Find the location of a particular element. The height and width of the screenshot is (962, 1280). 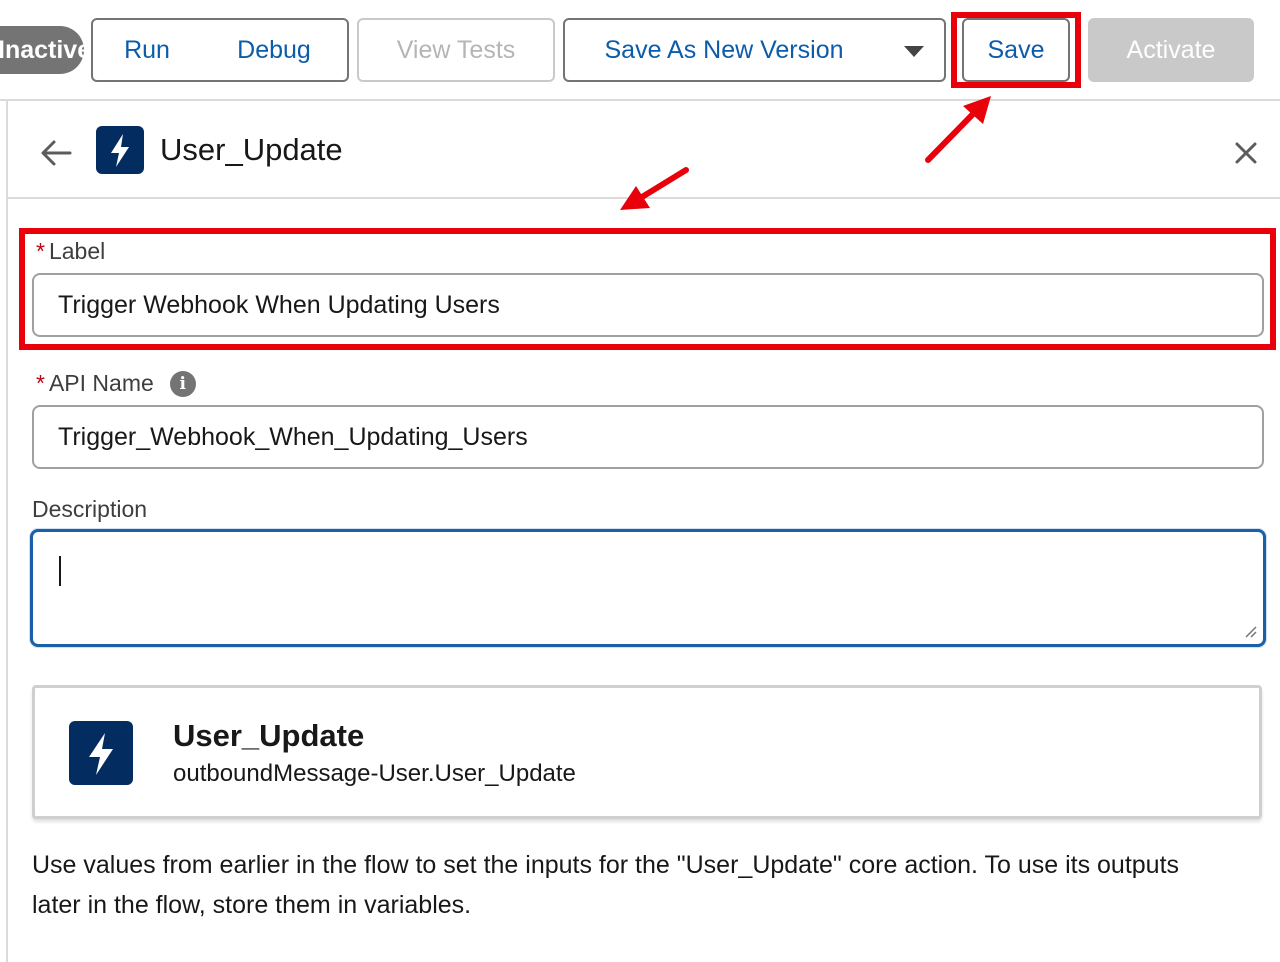

arrow-to-save-icon is located at coordinates (958, 129).